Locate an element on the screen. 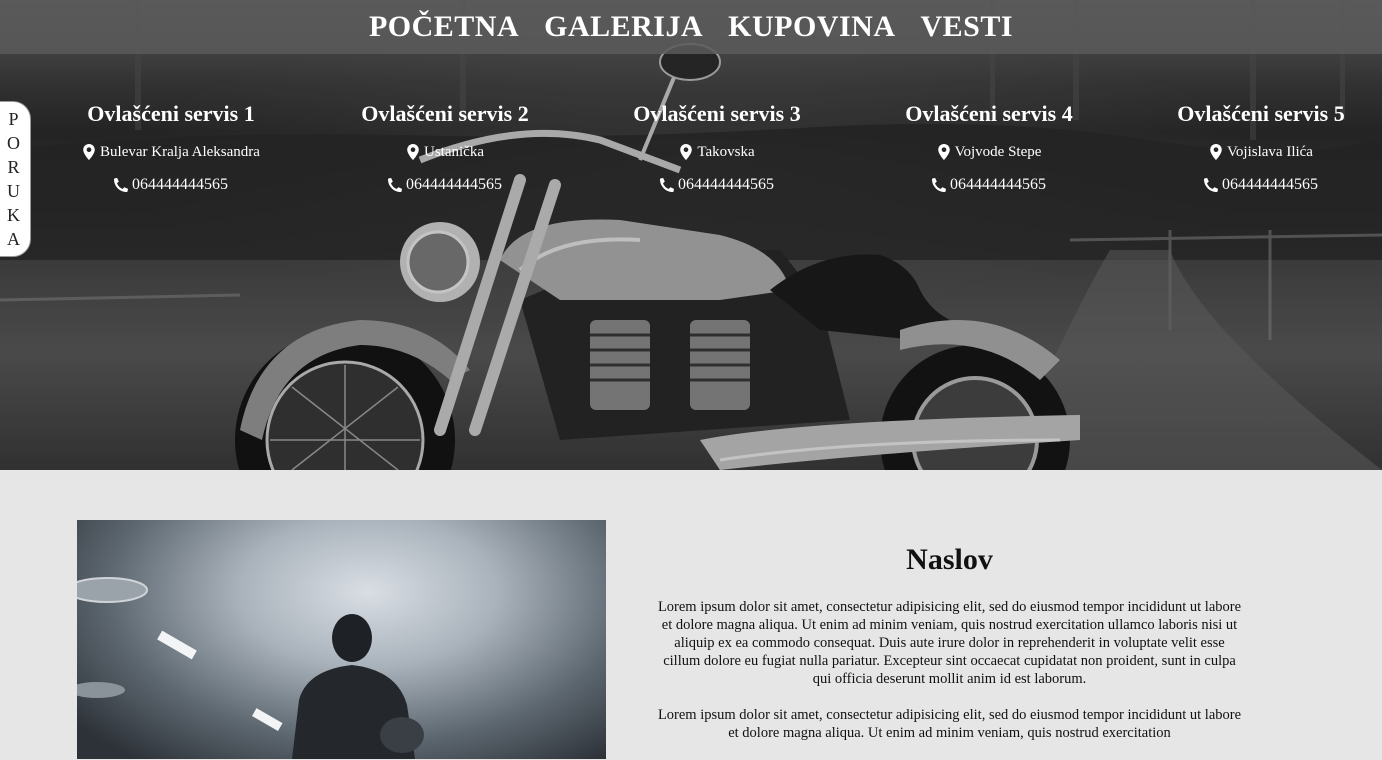  service-address: Vojvode Stepe is located at coordinates (989, 152).